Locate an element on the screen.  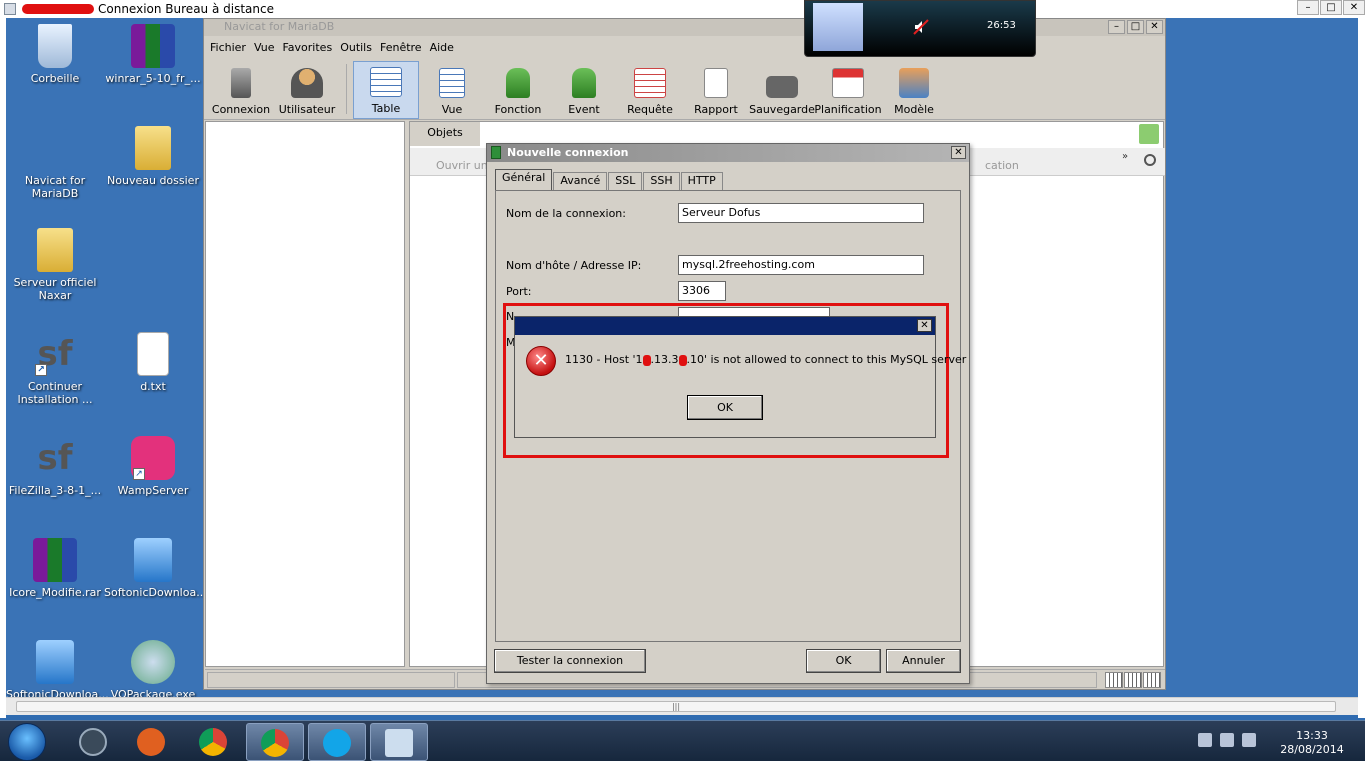
menu-fichier: Fichier is located at coordinates (228, 47).